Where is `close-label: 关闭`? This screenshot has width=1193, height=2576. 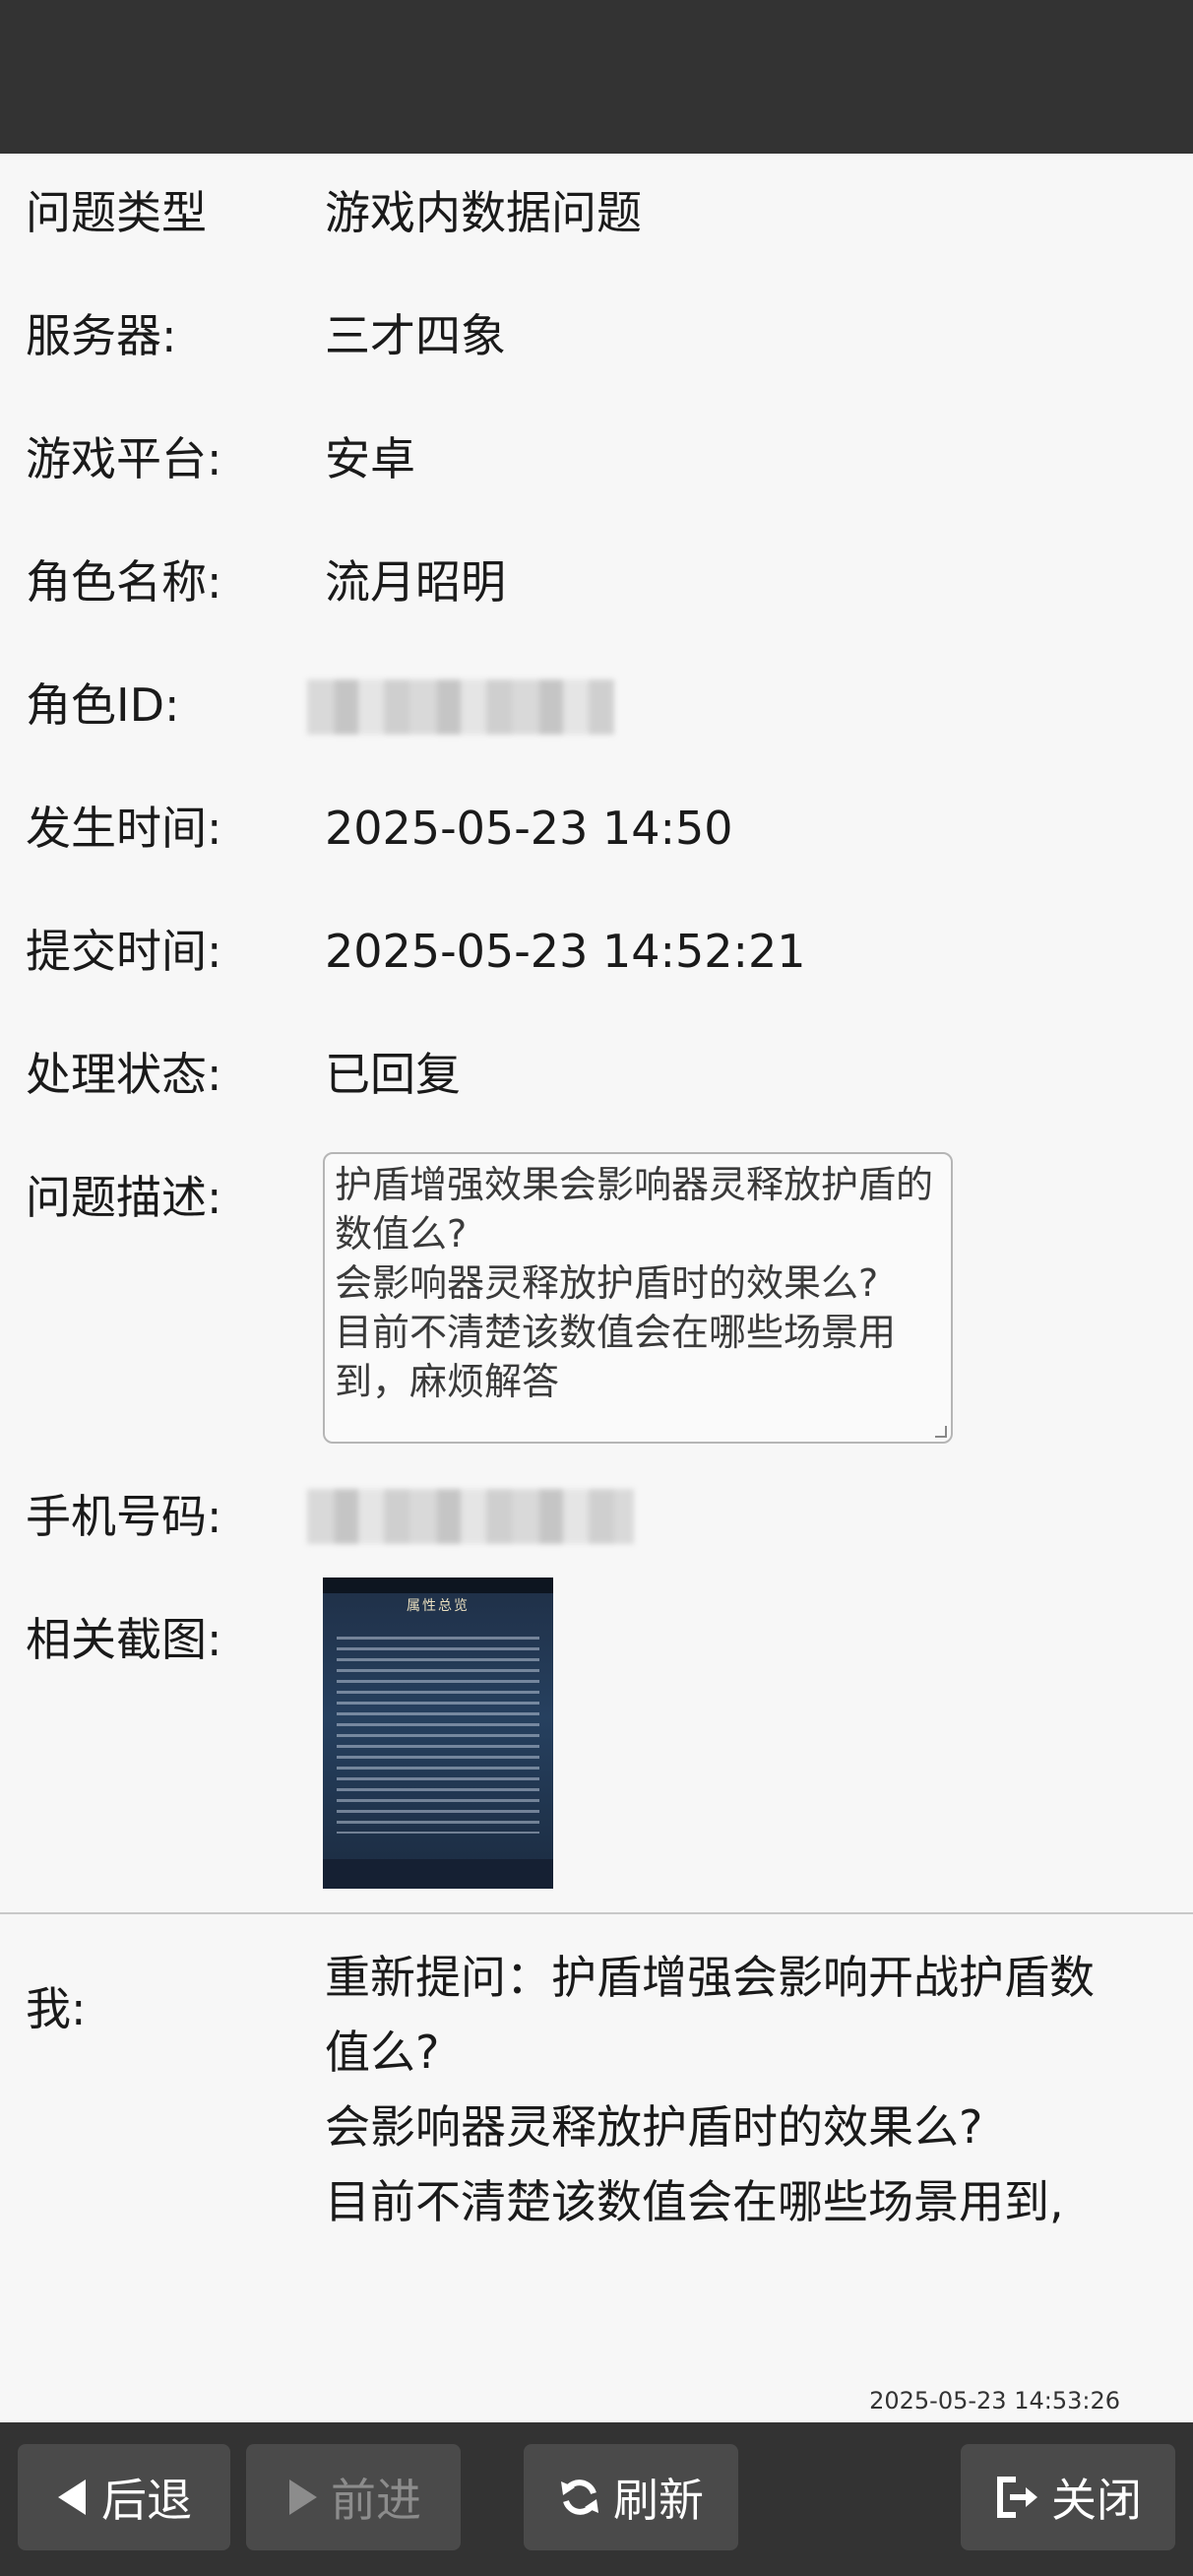
close-label: 关闭 is located at coordinates (1096, 2500).